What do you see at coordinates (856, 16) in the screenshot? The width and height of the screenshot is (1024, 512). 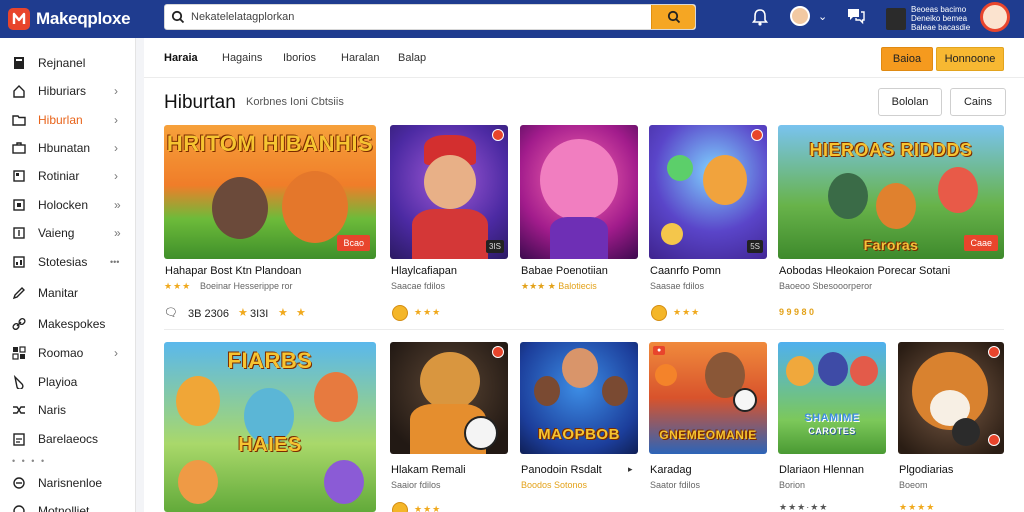 I see `chat-icon` at bounding box center [856, 16].